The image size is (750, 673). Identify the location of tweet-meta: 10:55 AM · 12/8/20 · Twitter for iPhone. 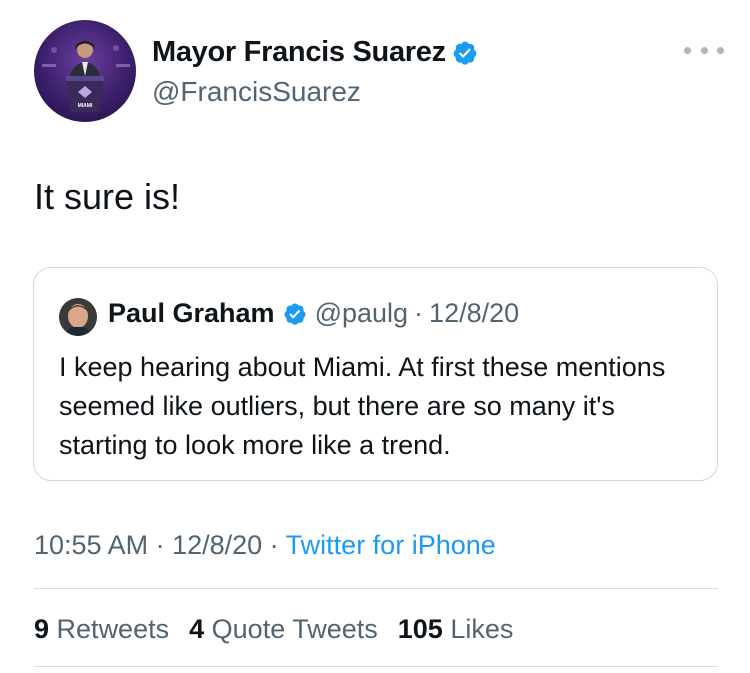
(265, 545).